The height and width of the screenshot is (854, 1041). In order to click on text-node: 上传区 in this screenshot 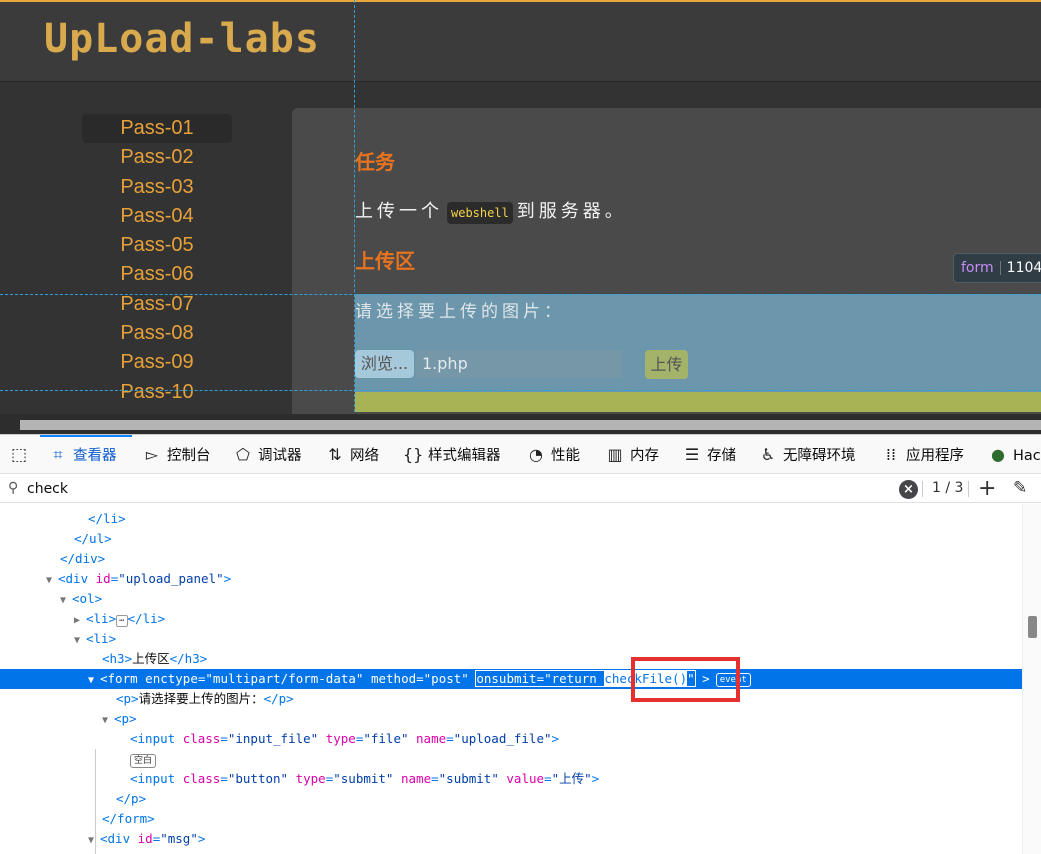, I will do `click(151, 658)`.